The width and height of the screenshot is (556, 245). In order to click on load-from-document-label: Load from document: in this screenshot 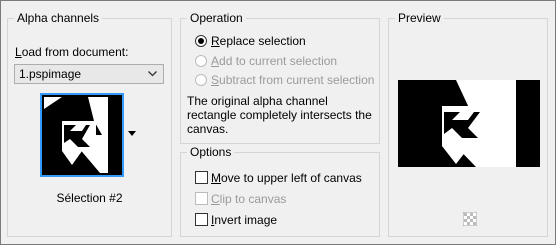, I will do `click(72, 52)`.